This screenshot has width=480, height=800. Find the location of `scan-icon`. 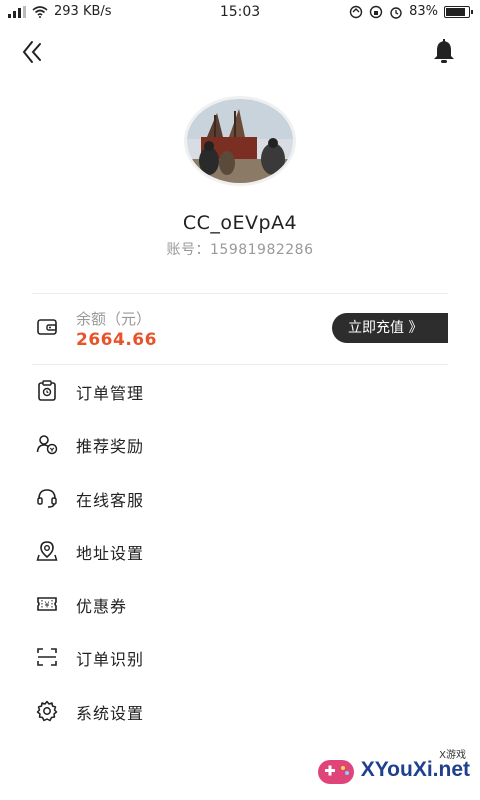

scan-icon is located at coordinates (47, 657).